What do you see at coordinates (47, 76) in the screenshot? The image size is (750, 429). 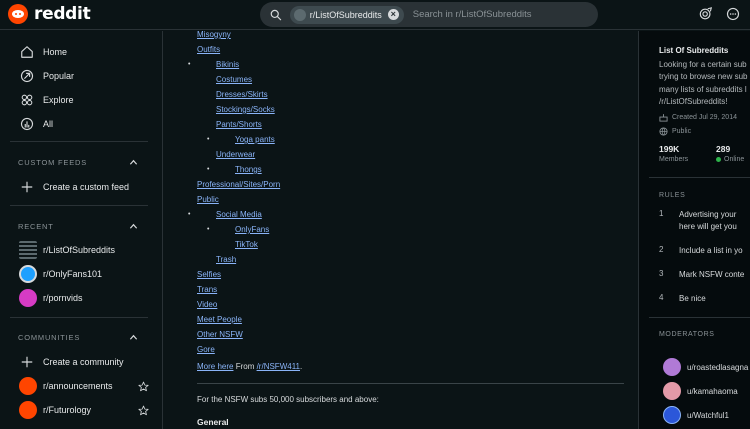 I see `sidebar-item-popular: Popular` at bounding box center [47, 76].